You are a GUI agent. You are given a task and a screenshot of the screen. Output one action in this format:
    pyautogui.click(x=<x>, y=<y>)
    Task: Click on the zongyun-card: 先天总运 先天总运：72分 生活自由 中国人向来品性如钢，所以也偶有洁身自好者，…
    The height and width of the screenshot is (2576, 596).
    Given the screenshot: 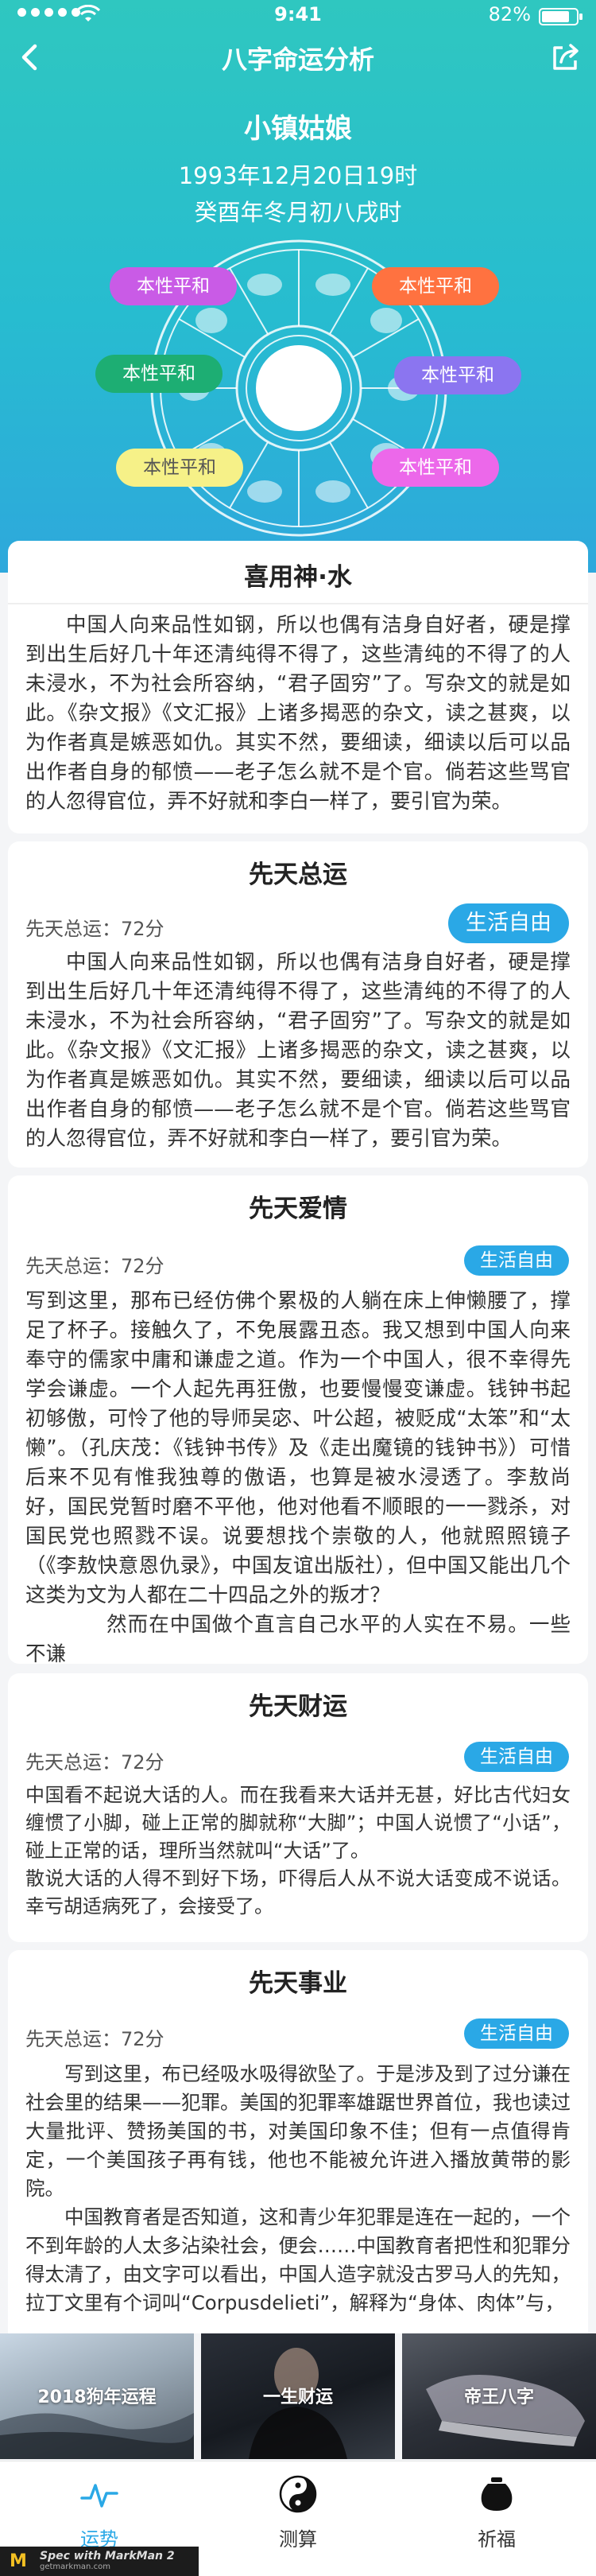 What is the action you would take?
    pyautogui.click(x=298, y=1004)
    